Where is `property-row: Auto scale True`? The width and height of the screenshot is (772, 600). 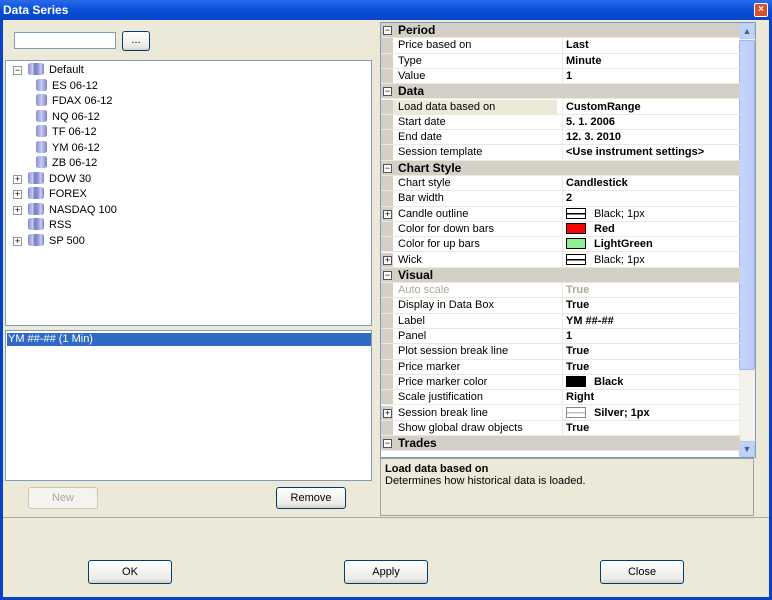
property-row: Auto scale True is located at coordinates (560, 291).